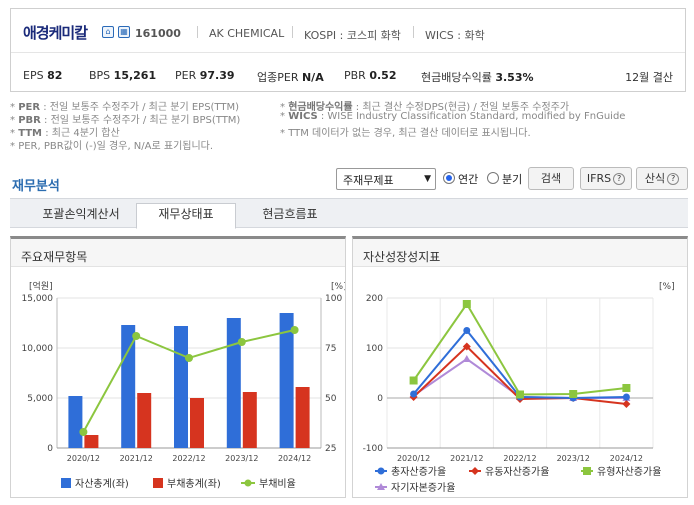 The height and width of the screenshot is (505, 694). Describe the element at coordinates (349, 213) in the screenshot. I see `statement-tabs: 포괄손익계산서 재무상태표 현금흐름표` at that location.